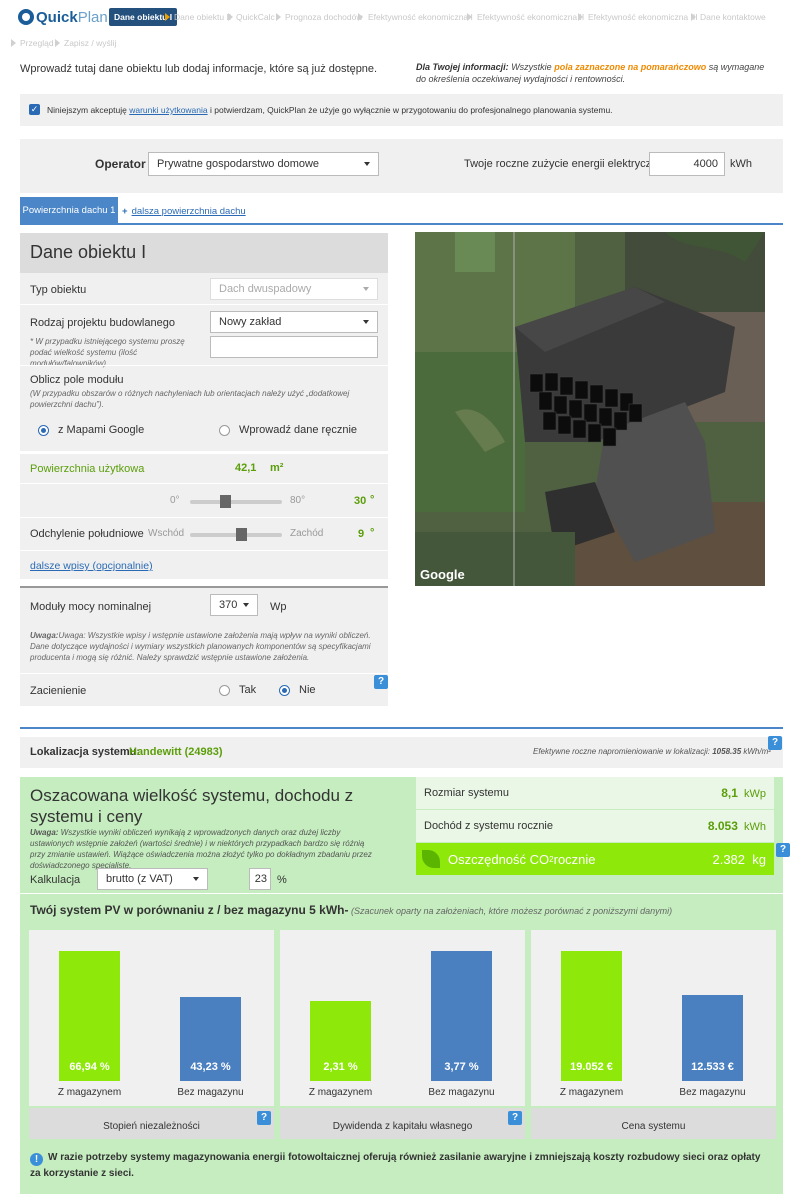 Image resolution: width=800 pixels, height=1194 pixels. Describe the element at coordinates (168, 110) in the screenshot. I see `terms-link: warunki użytkowania` at that location.